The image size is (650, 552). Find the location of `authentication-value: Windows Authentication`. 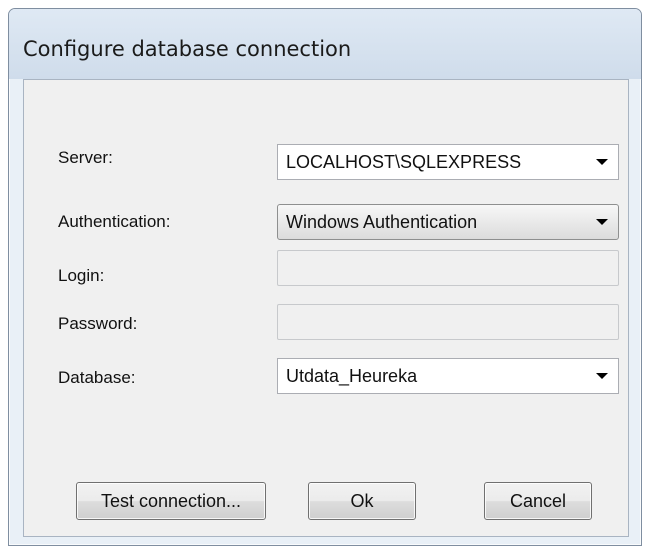

authentication-value: Windows Authentication is located at coordinates (382, 221).